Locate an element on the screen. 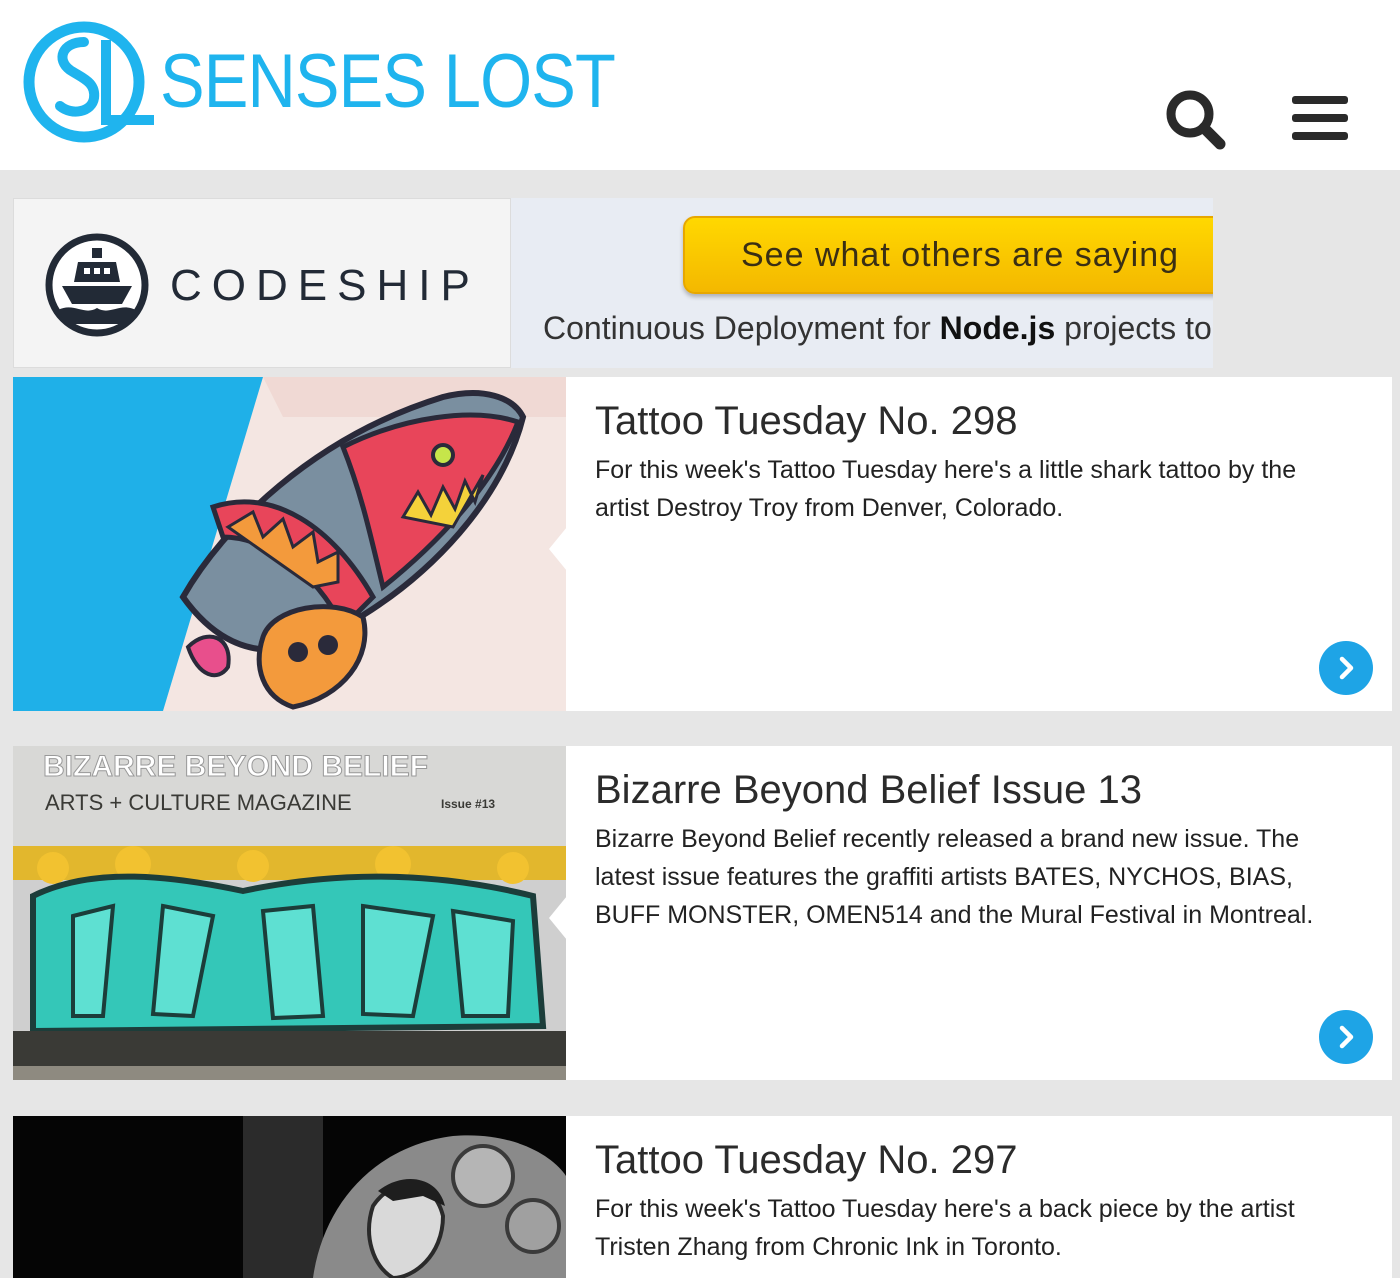 The height and width of the screenshot is (1278, 1400). article-thumbnail-shark-tattoo is located at coordinates (289, 544).